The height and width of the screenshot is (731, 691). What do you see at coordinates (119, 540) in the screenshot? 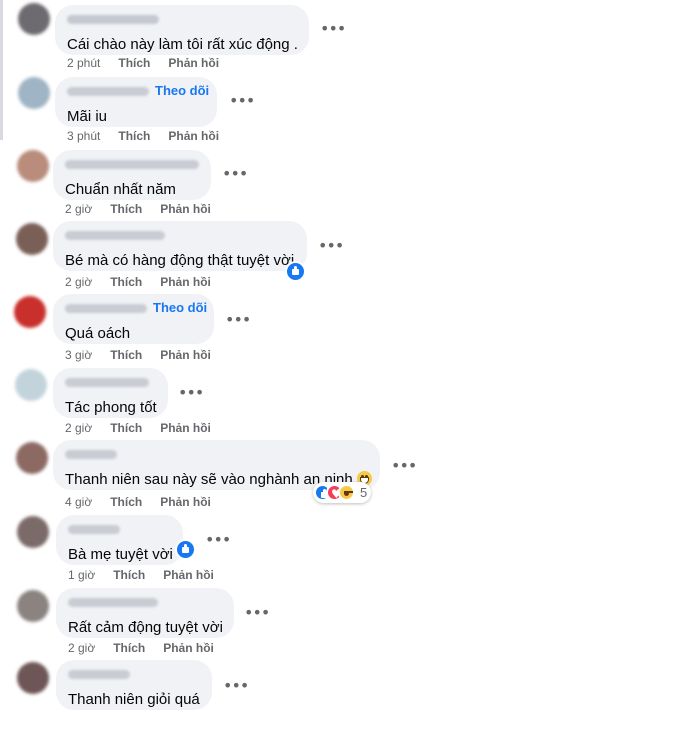
I see `comment-bubble: Bà mẹ tuyệt vời` at bounding box center [119, 540].